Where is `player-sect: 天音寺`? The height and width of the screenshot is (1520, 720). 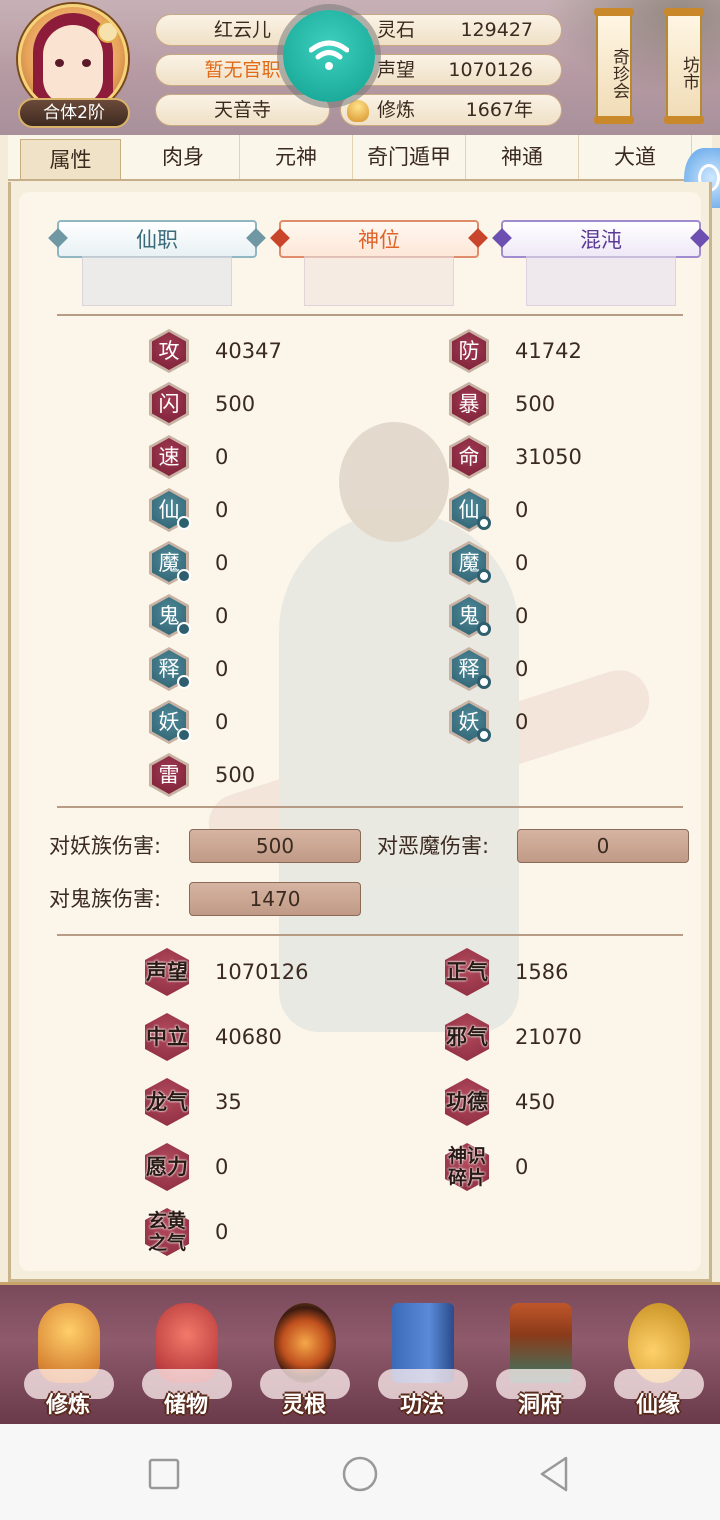
player-sect: 天音寺 is located at coordinates (242, 110).